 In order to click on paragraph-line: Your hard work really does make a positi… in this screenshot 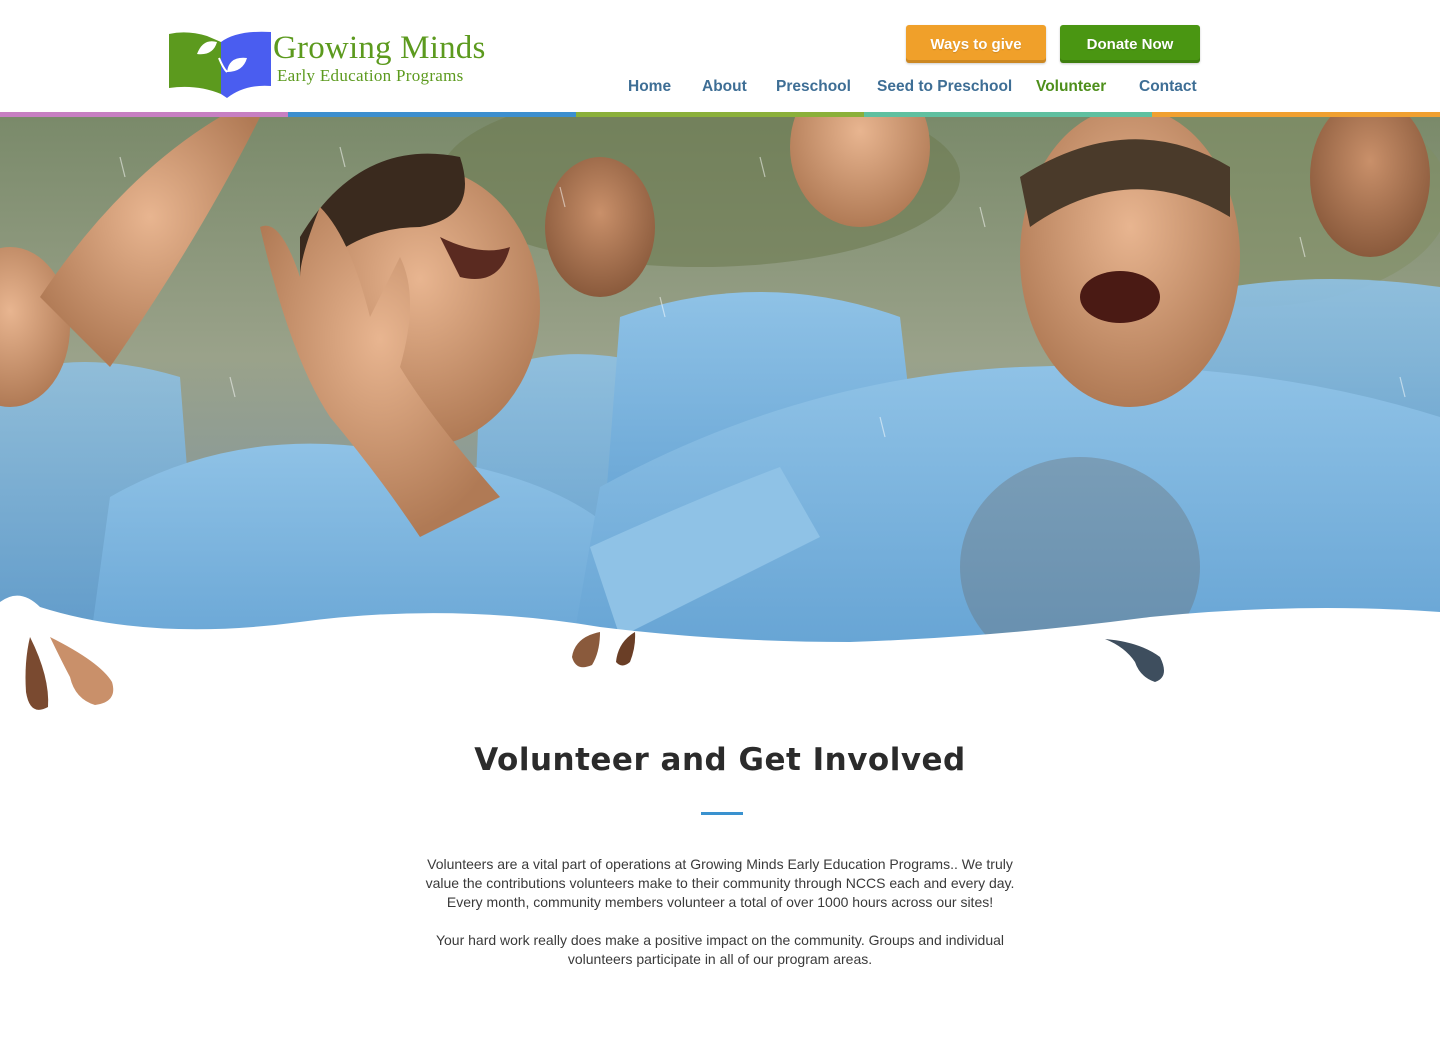, I will do `click(720, 940)`.